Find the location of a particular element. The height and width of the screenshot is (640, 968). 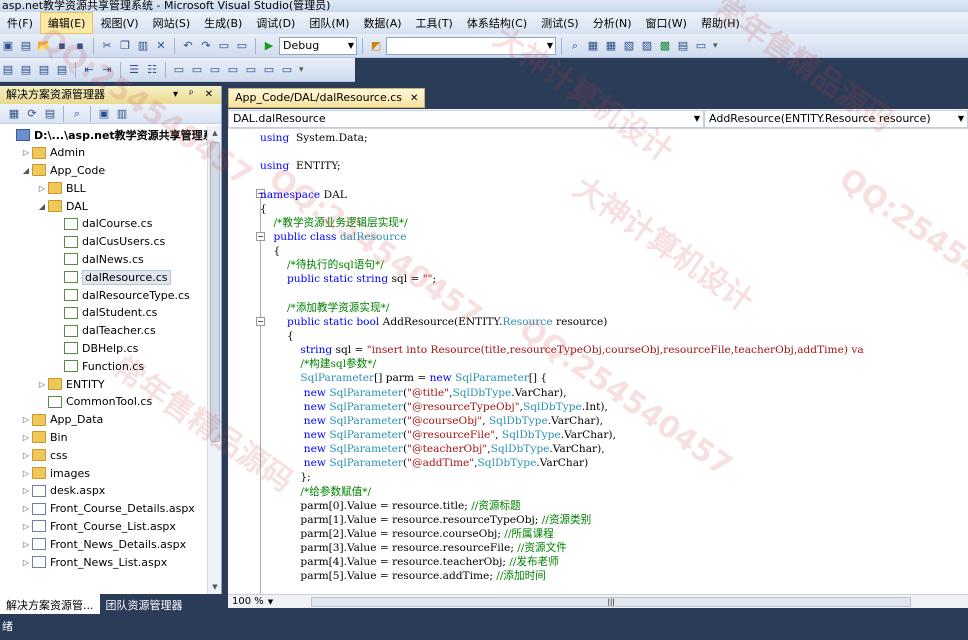

menu-item: 调试(D) is located at coordinates (275, 23).